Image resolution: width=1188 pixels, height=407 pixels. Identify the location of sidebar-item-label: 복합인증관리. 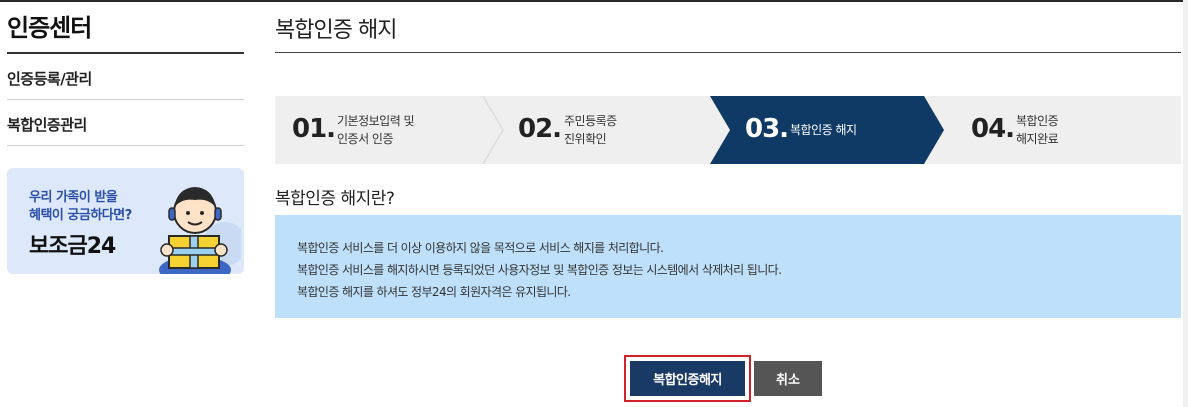
(47, 125).